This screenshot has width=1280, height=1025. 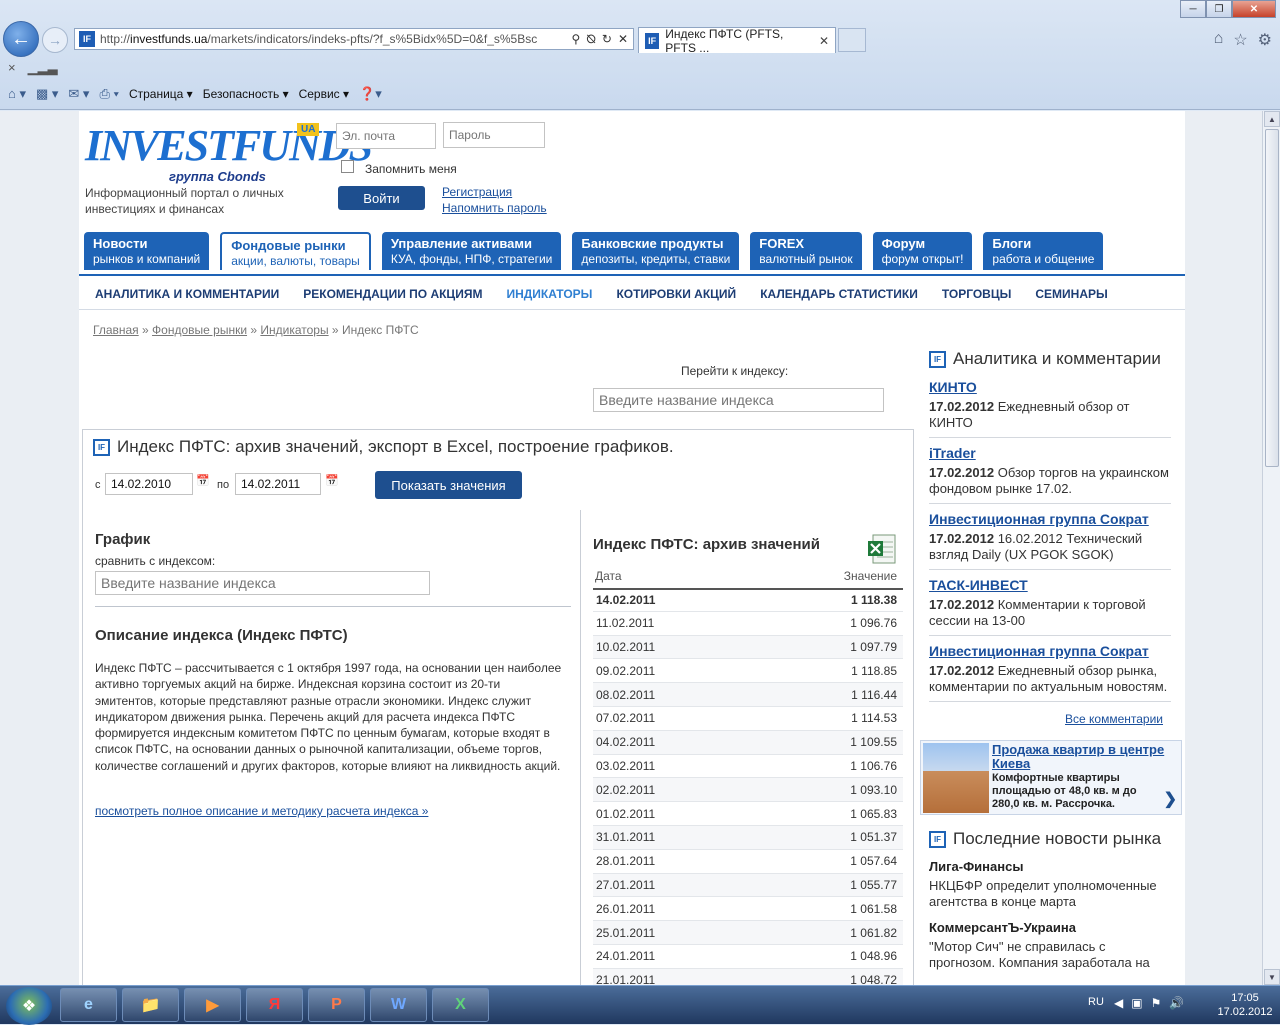 What do you see at coordinates (1240, 40) in the screenshot?
I see `star-icon: ☆` at bounding box center [1240, 40].